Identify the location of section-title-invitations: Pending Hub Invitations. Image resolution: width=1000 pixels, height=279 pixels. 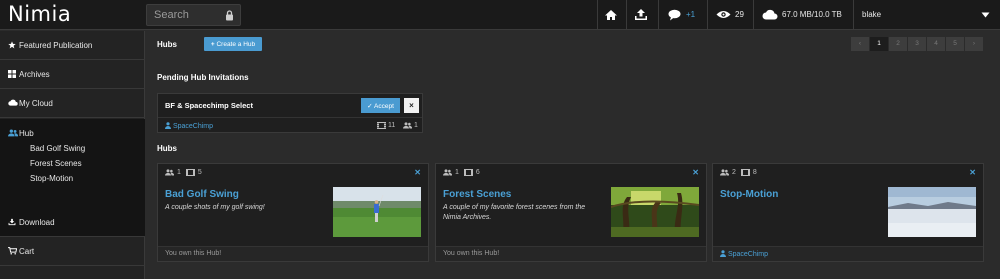
(203, 77).